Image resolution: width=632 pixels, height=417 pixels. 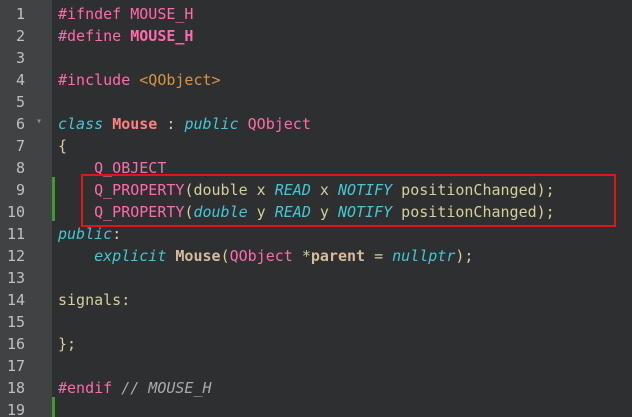 What do you see at coordinates (94, 36) in the screenshot?
I see `code-token: #define` at bounding box center [94, 36].